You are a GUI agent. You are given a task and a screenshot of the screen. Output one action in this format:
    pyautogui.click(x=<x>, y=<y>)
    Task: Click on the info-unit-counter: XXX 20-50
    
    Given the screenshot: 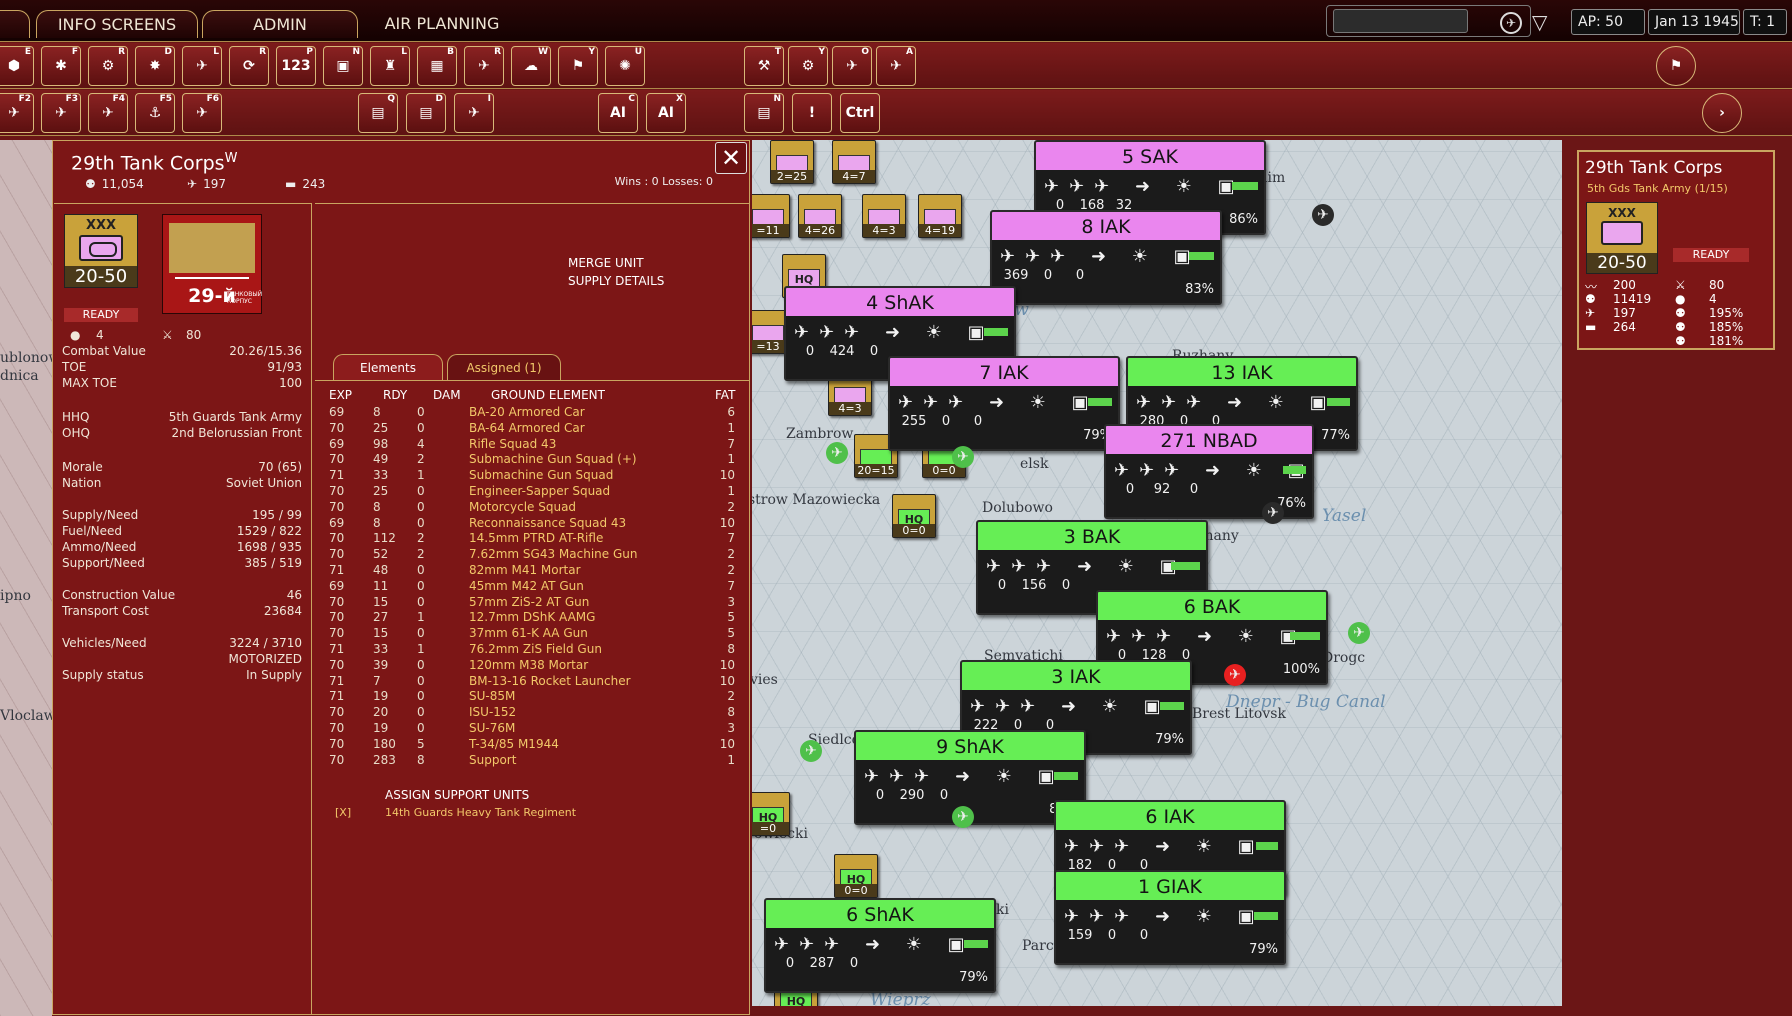 What is the action you would take?
    pyautogui.click(x=1622, y=238)
    